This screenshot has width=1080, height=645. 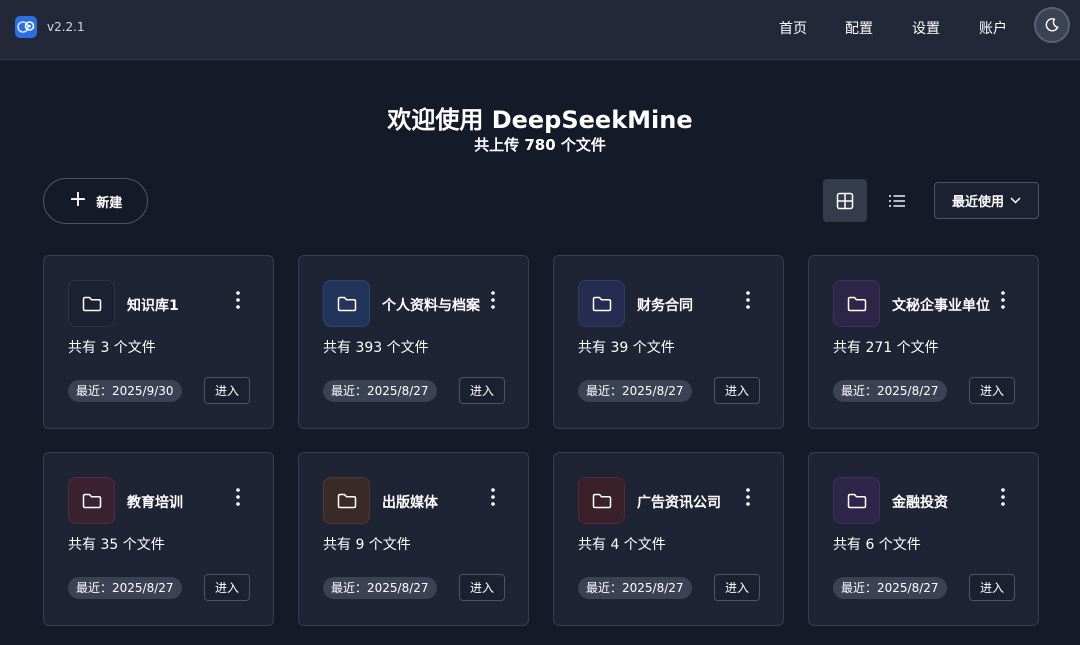 What do you see at coordinates (977, 202) in the screenshot?
I see `sort-dropdown-label: 最近使用` at bounding box center [977, 202].